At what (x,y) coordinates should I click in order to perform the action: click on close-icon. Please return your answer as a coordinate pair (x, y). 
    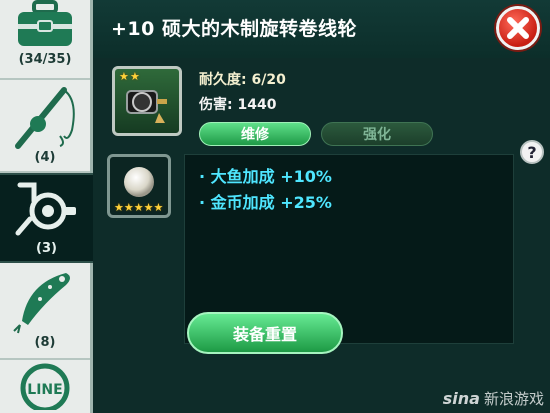
    Looking at the image, I should click on (518, 28).